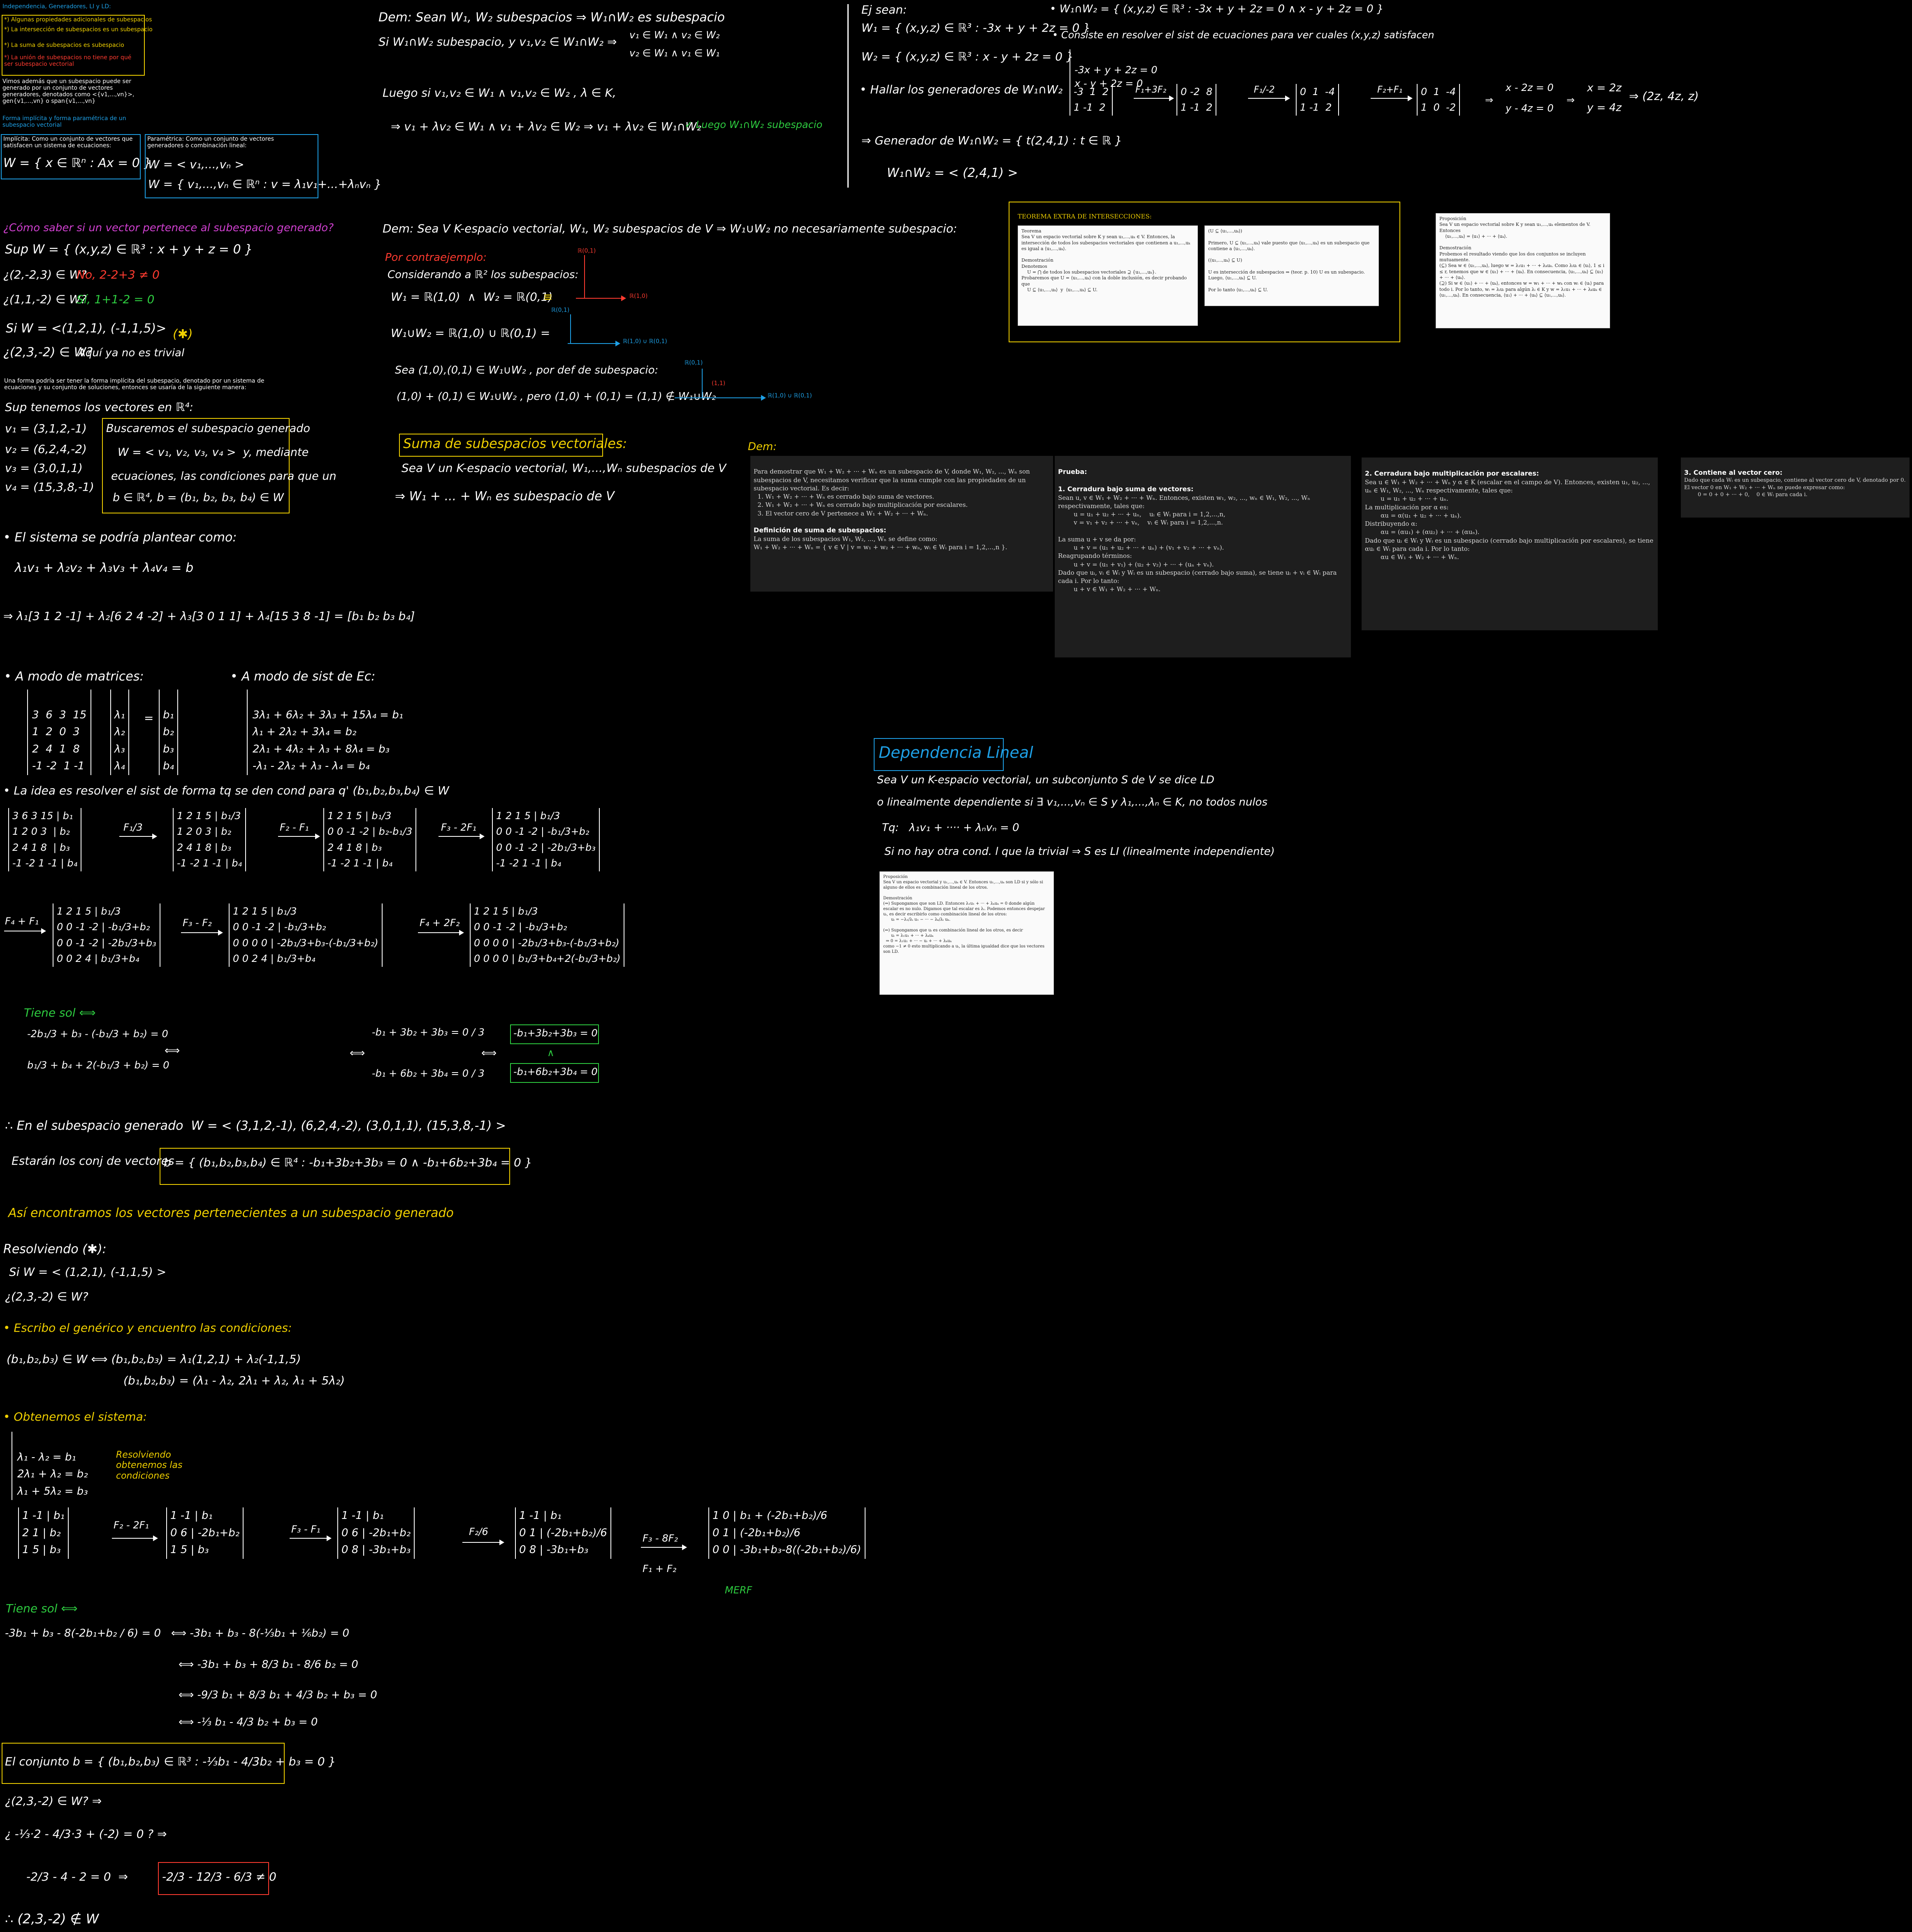  I want to click on b-entry: b₂, so click(168, 732).